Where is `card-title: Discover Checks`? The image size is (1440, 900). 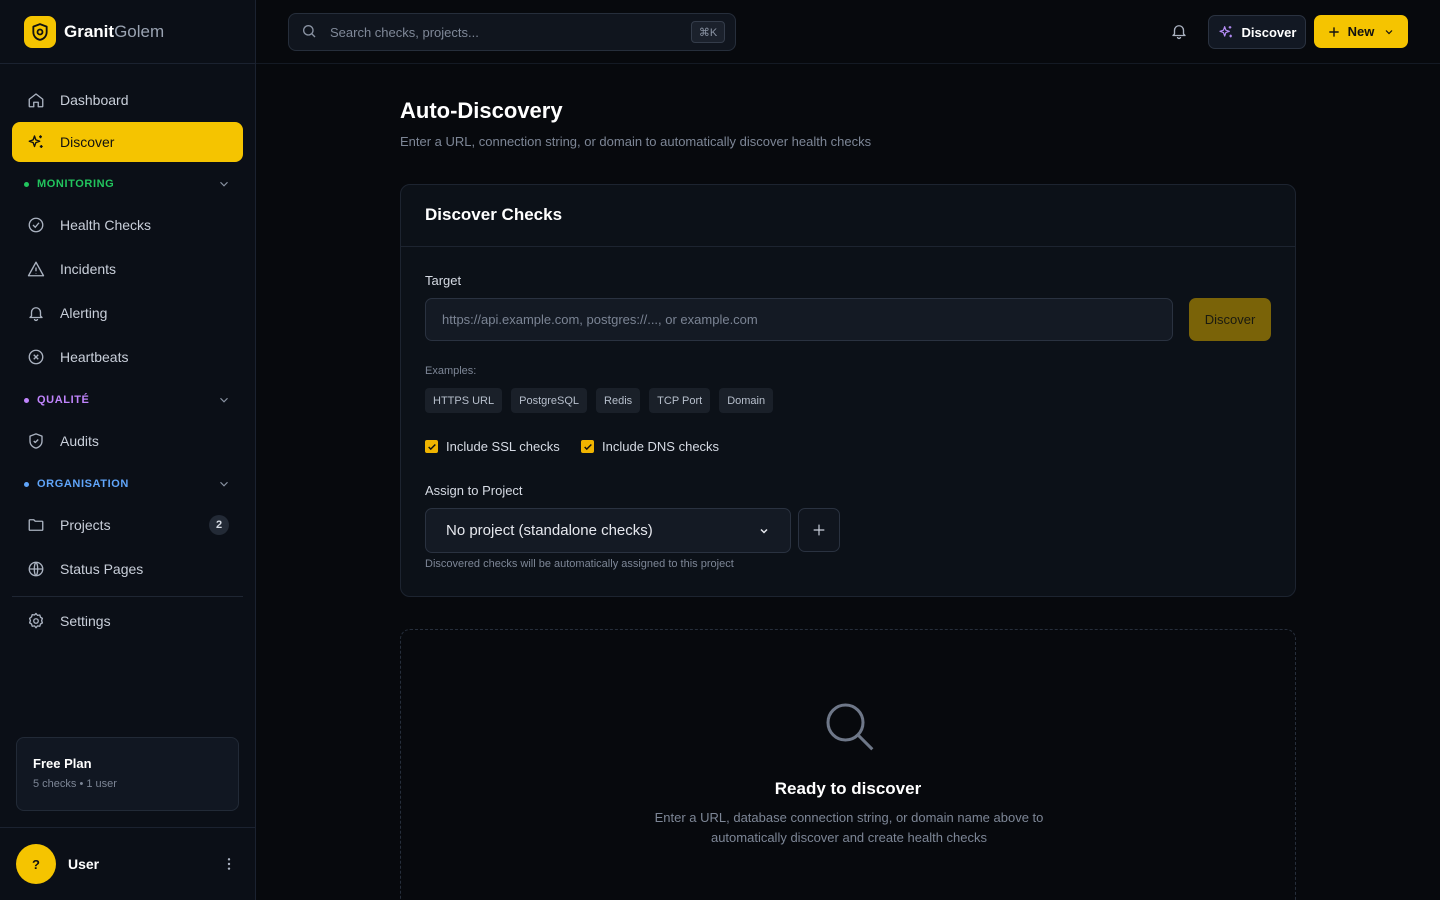
card-title: Discover Checks is located at coordinates (848, 216).